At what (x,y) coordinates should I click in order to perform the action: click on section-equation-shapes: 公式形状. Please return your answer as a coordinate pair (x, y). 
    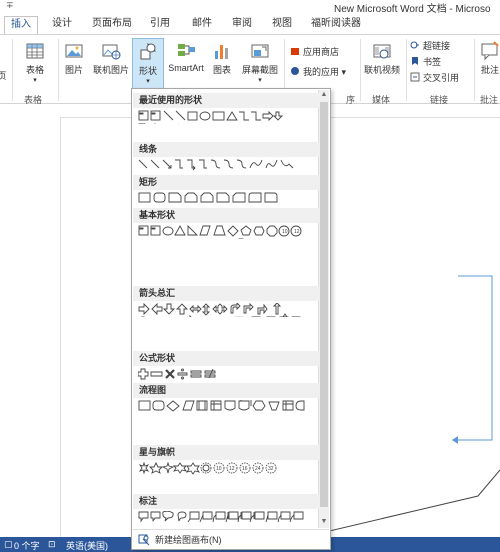
    Looking at the image, I should click on (226, 358).